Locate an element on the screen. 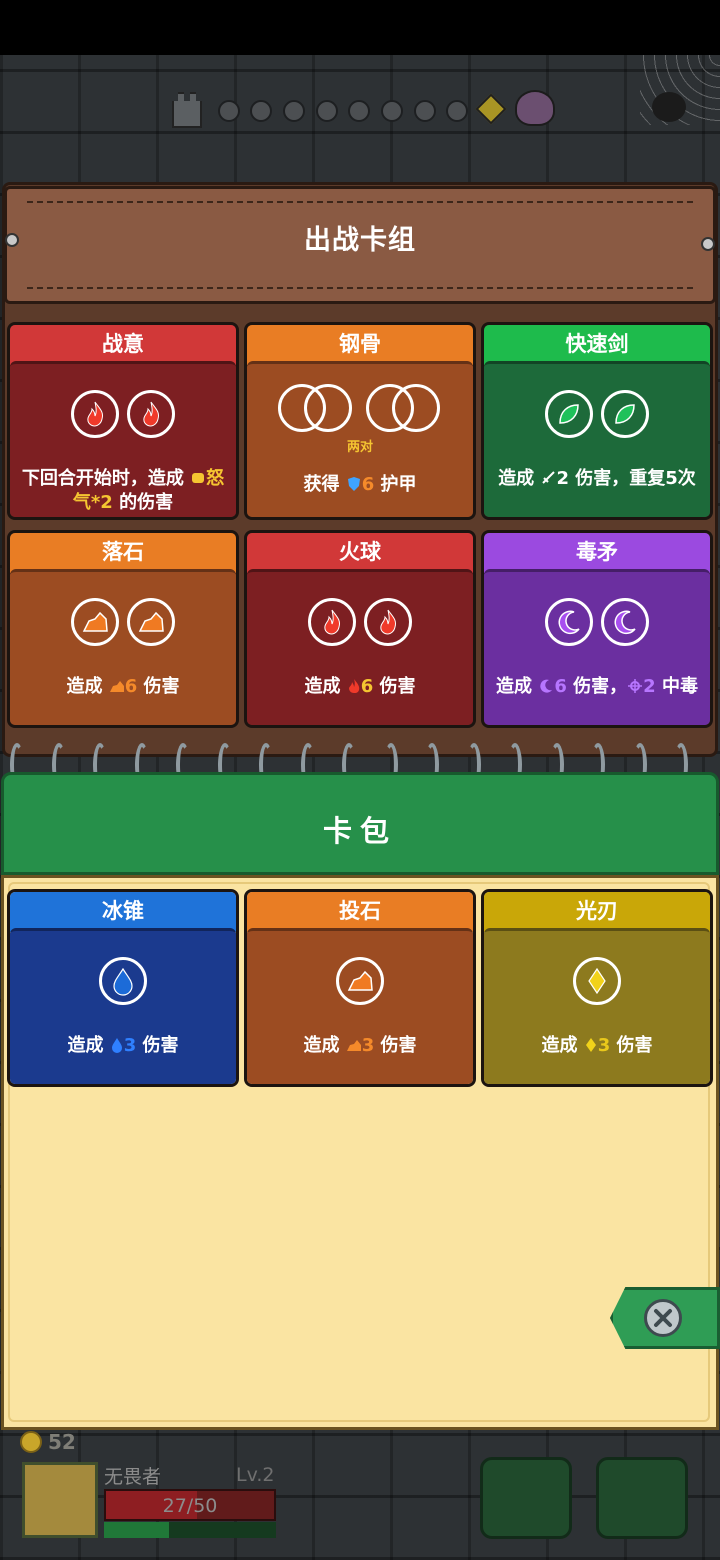  fist-icon is located at coordinates (198, 481).